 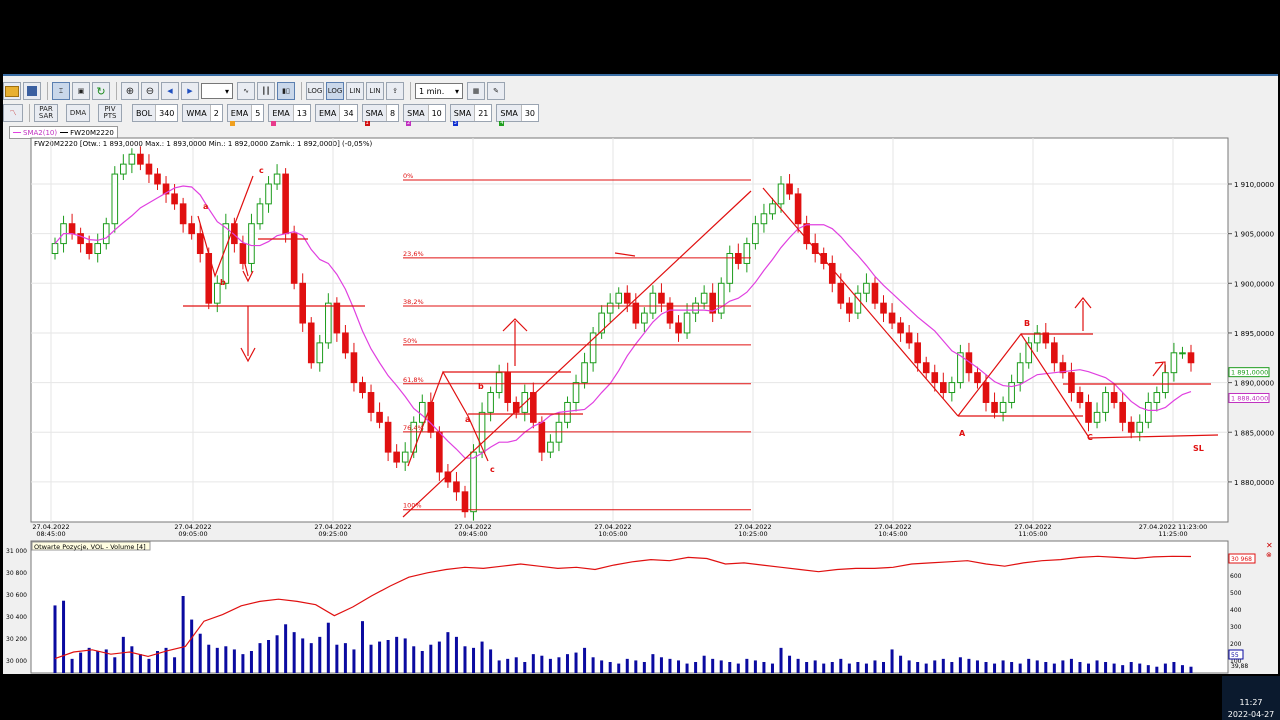 What do you see at coordinates (413, 254) in the screenshot?
I see `fib-level-label: 23,6%` at bounding box center [413, 254].